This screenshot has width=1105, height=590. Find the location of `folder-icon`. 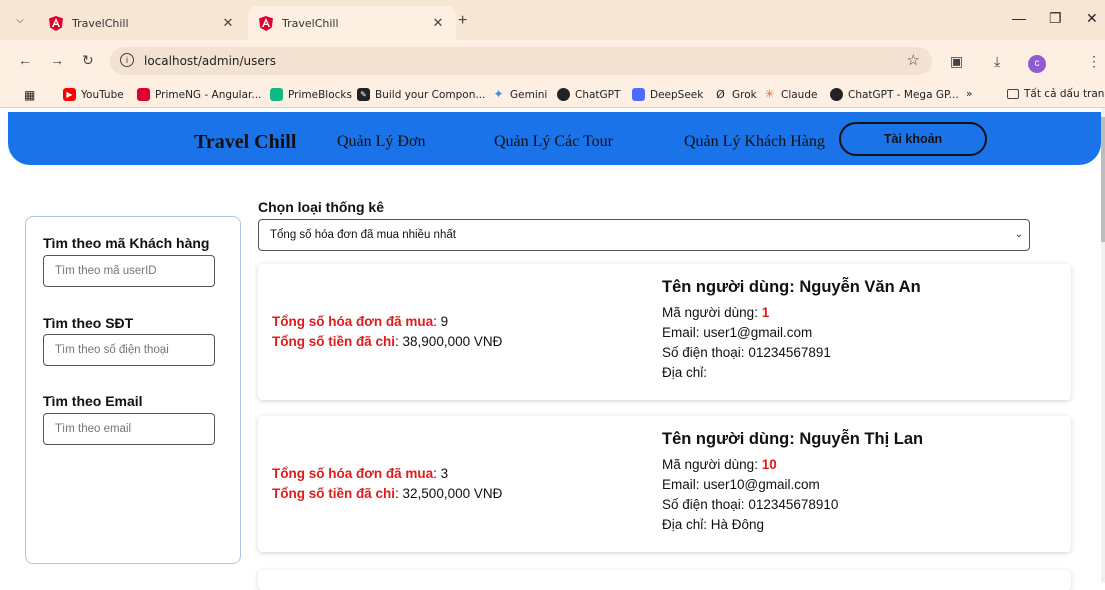

folder-icon is located at coordinates (1013, 94).